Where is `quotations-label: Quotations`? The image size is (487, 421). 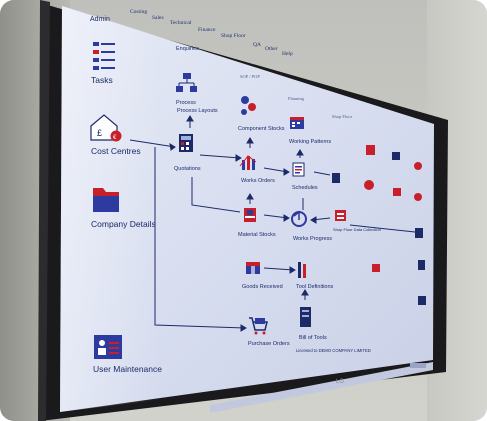 quotations-label: Quotations is located at coordinates (187, 169).